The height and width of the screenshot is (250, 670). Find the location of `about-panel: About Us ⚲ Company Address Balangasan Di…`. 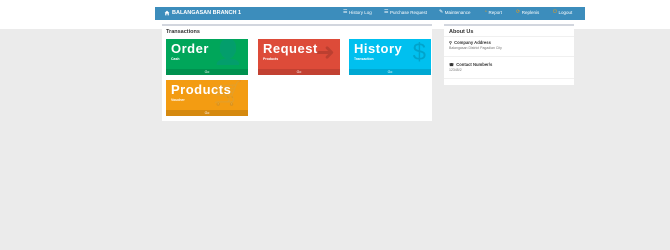

about-panel: About Us ⚲ Company Address Balangasan Di… is located at coordinates (509, 54).